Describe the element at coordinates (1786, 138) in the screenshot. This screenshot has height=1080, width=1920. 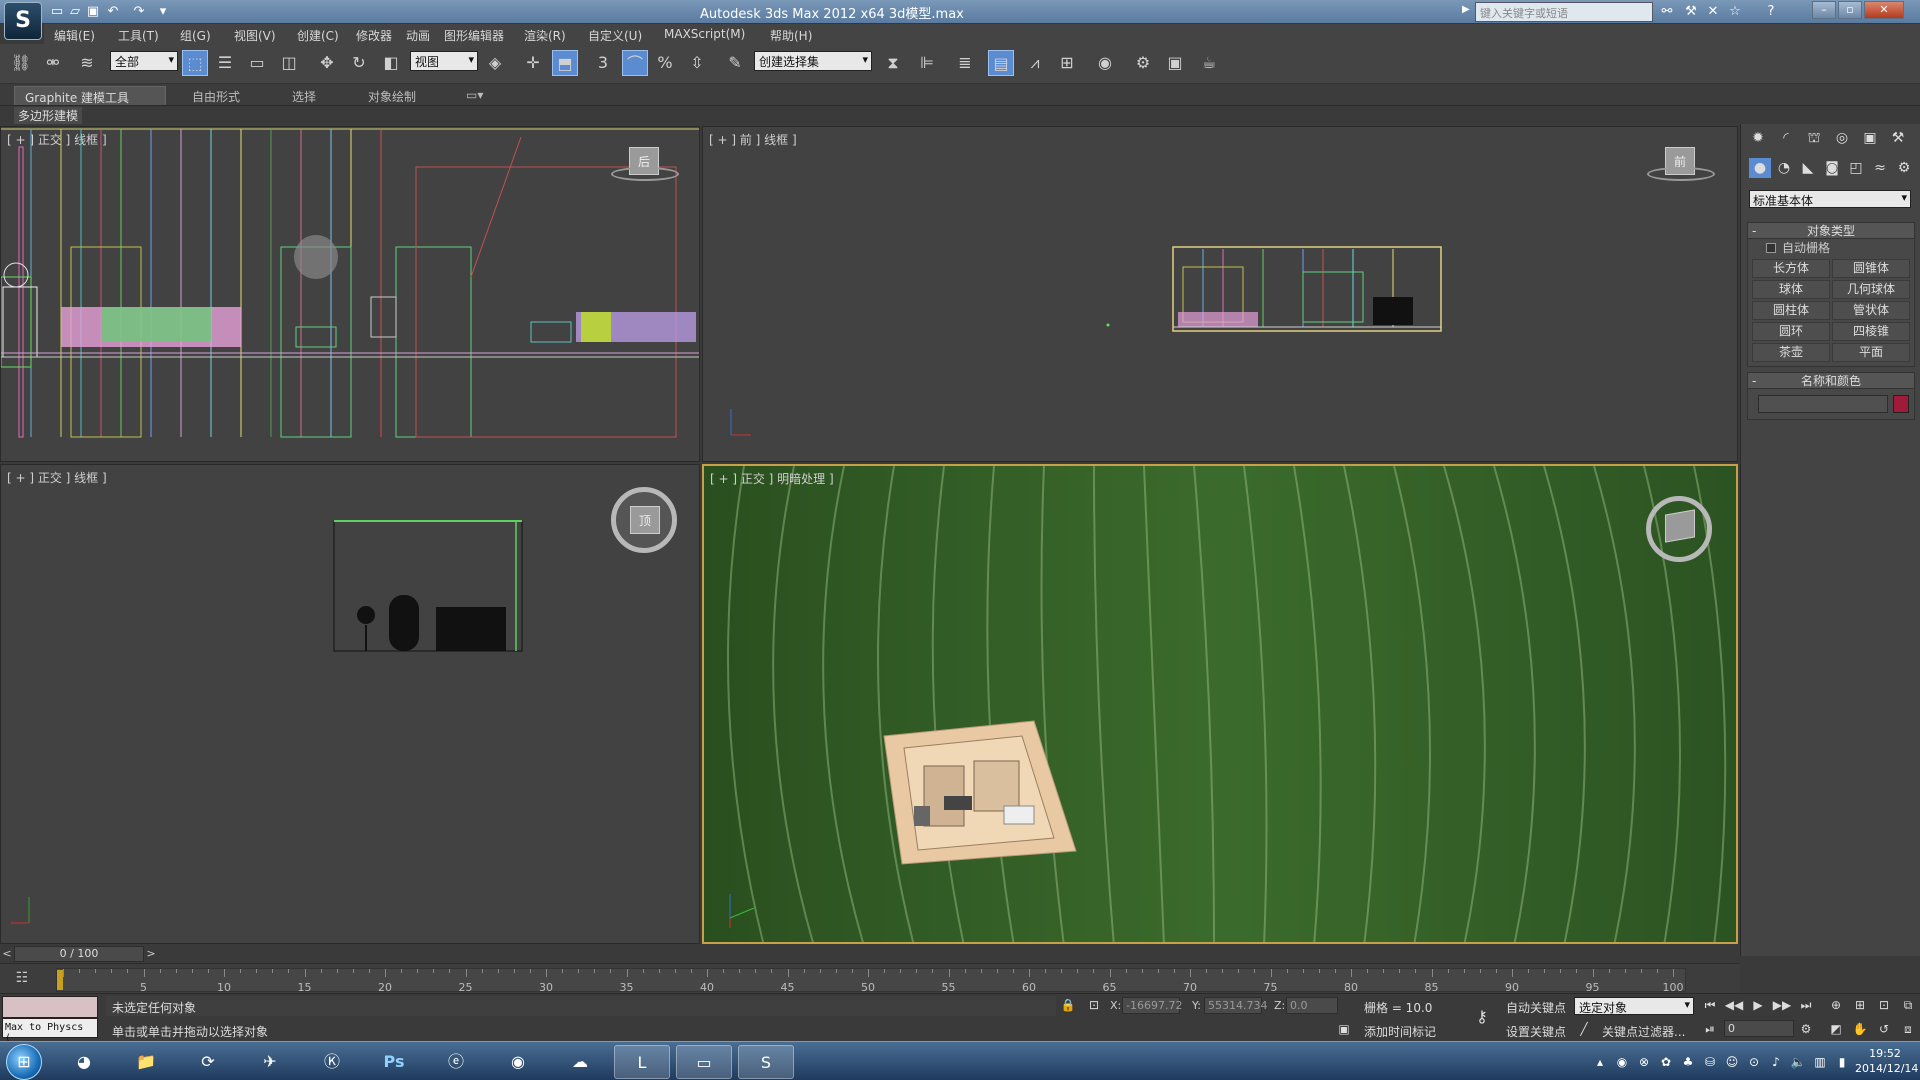
I see `modify-tab-icon: ◜` at that location.